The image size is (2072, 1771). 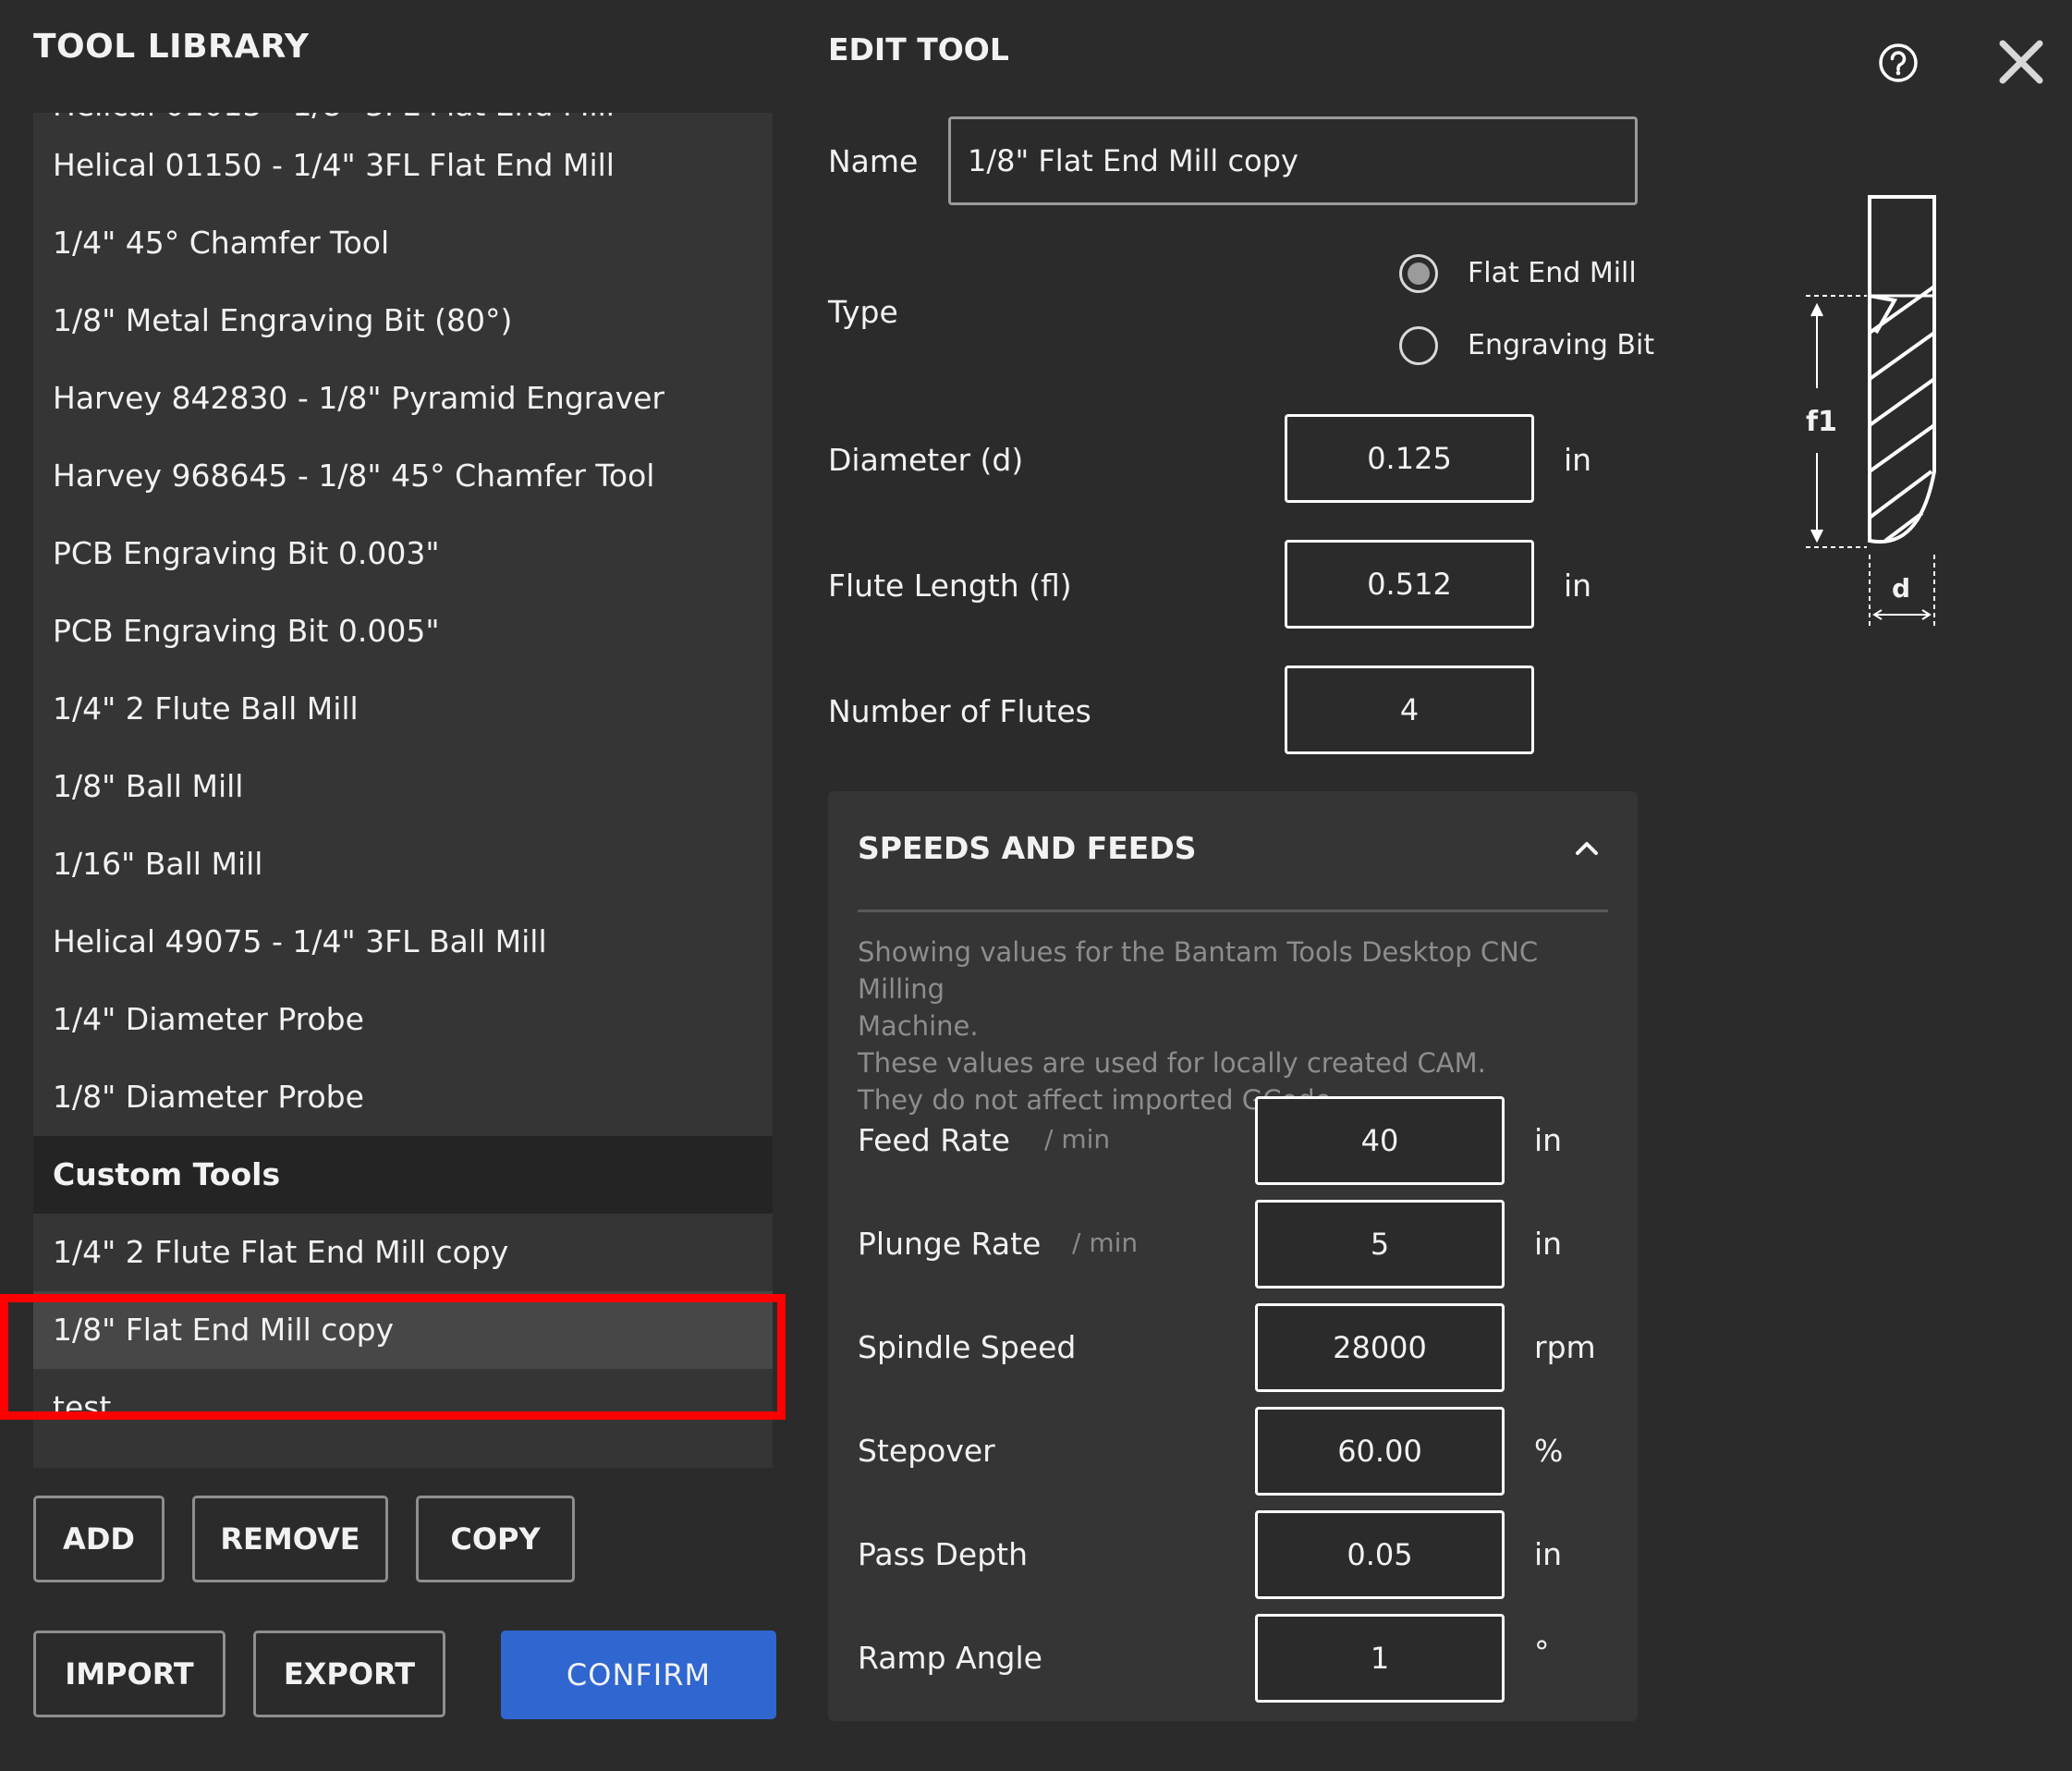 What do you see at coordinates (1418, 274) in the screenshot?
I see `flat-end-mill-radio` at bounding box center [1418, 274].